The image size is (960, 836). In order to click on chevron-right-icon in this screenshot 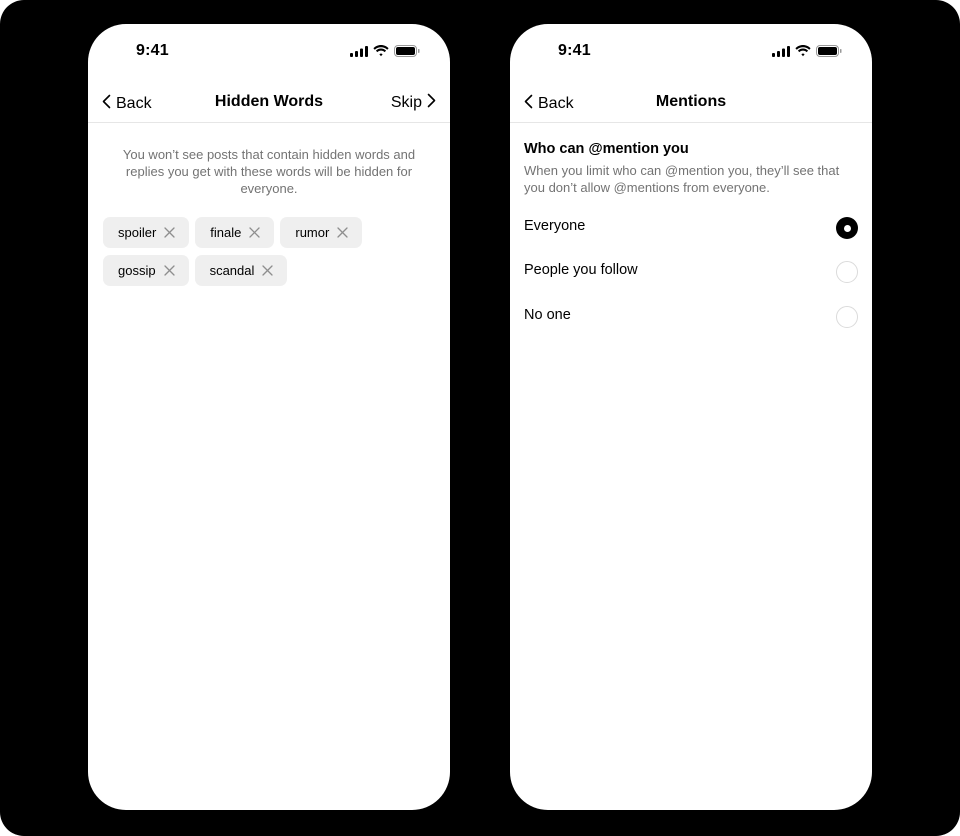, I will do `click(431, 103)`.